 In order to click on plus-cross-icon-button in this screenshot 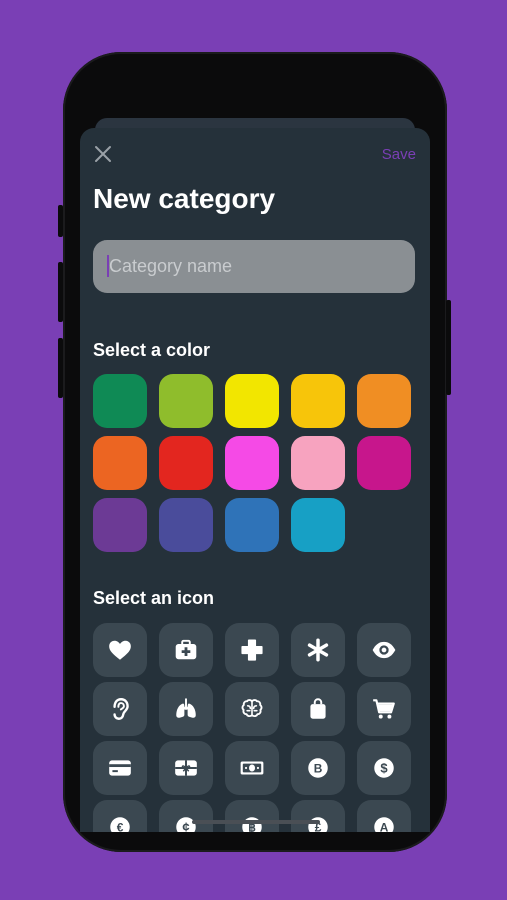, I will do `click(252, 650)`.